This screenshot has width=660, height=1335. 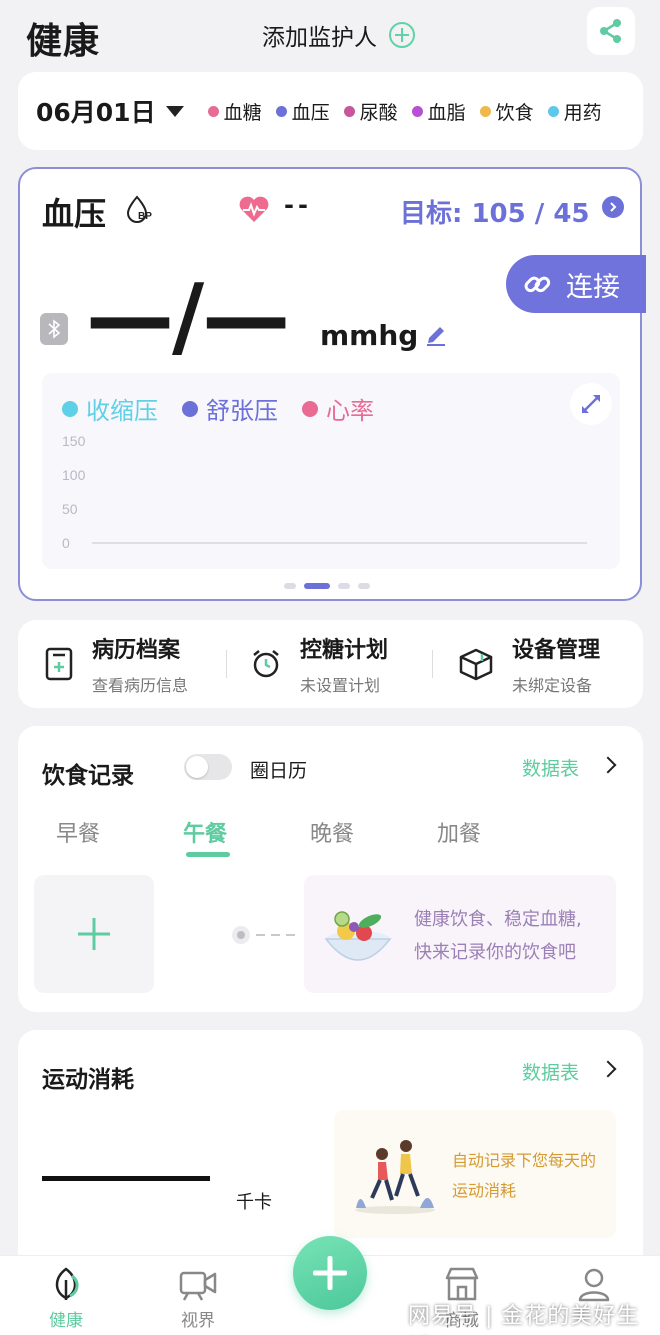 What do you see at coordinates (593, 287) in the screenshot?
I see `connect-label: 连接` at bounding box center [593, 287].